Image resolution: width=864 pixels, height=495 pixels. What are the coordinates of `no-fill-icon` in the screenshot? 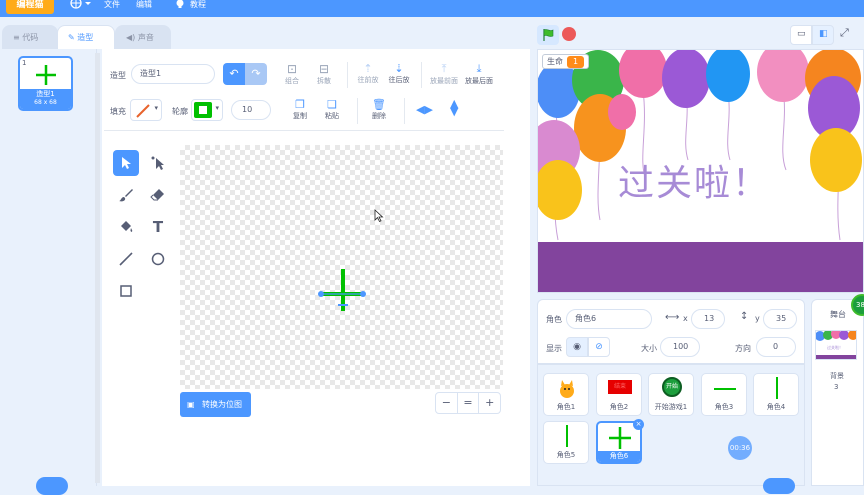 It's located at (143, 111).